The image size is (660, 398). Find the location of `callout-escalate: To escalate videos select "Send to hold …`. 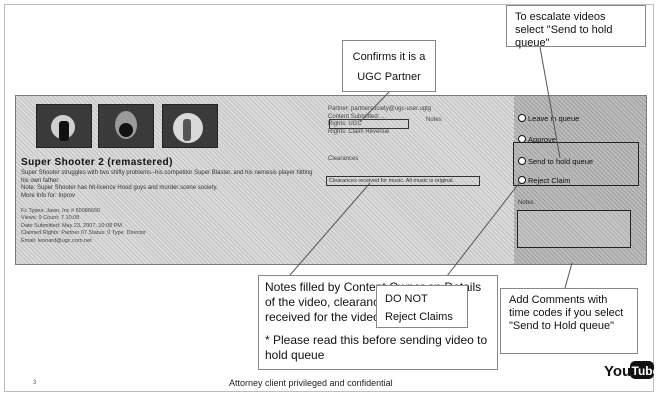

callout-escalate: To escalate videos select "Send to hold … is located at coordinates (576, 27).